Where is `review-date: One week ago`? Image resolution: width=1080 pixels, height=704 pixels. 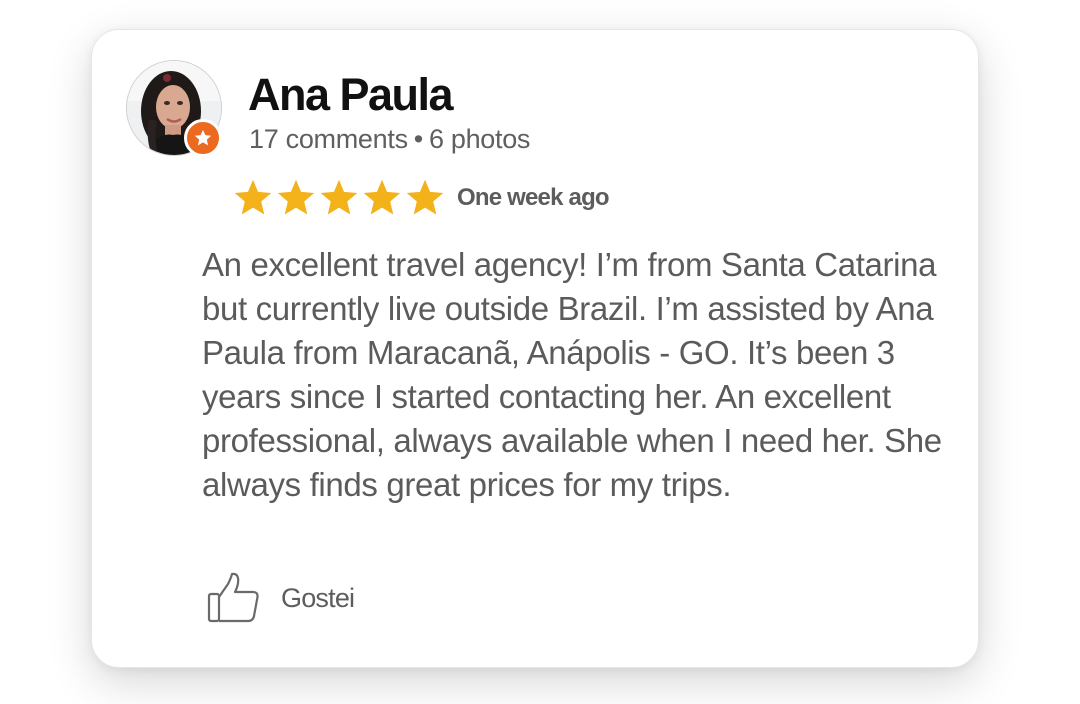 review-date: One week ago is located at coordinates (533, 197).